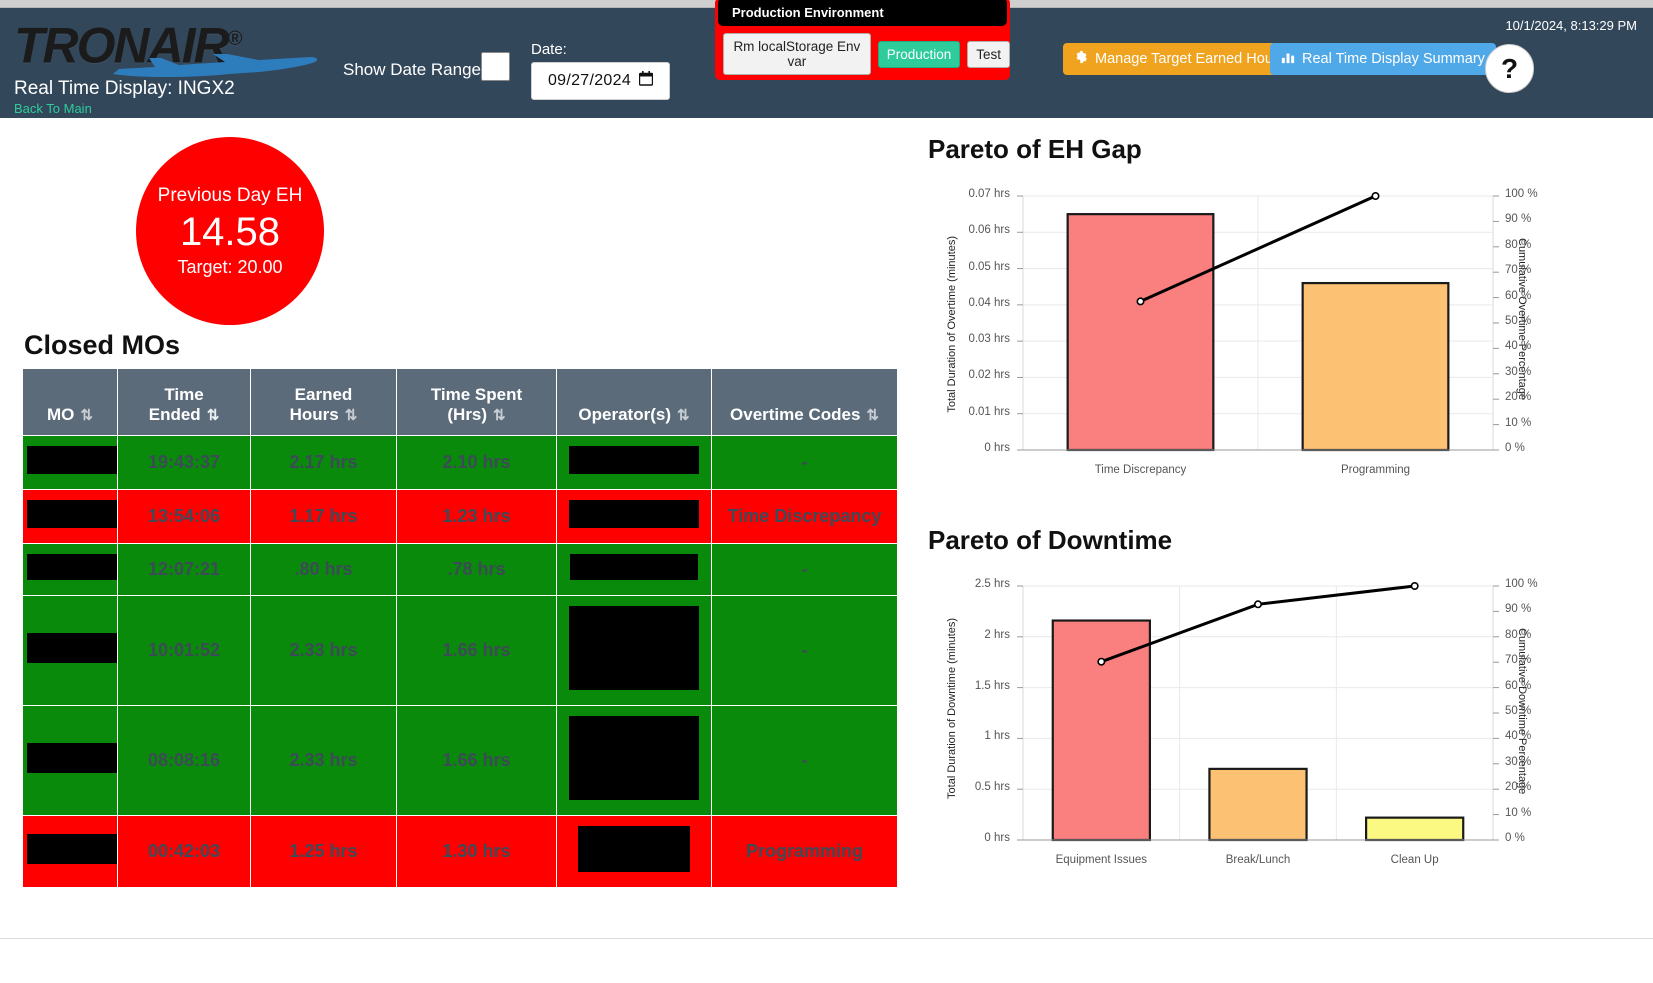 This screenshot has width=1653, height=983. What do you see at coordinates (919, 54) in the screenshot?
I see `production-env-button: Production` at bounding box center [919, 54].